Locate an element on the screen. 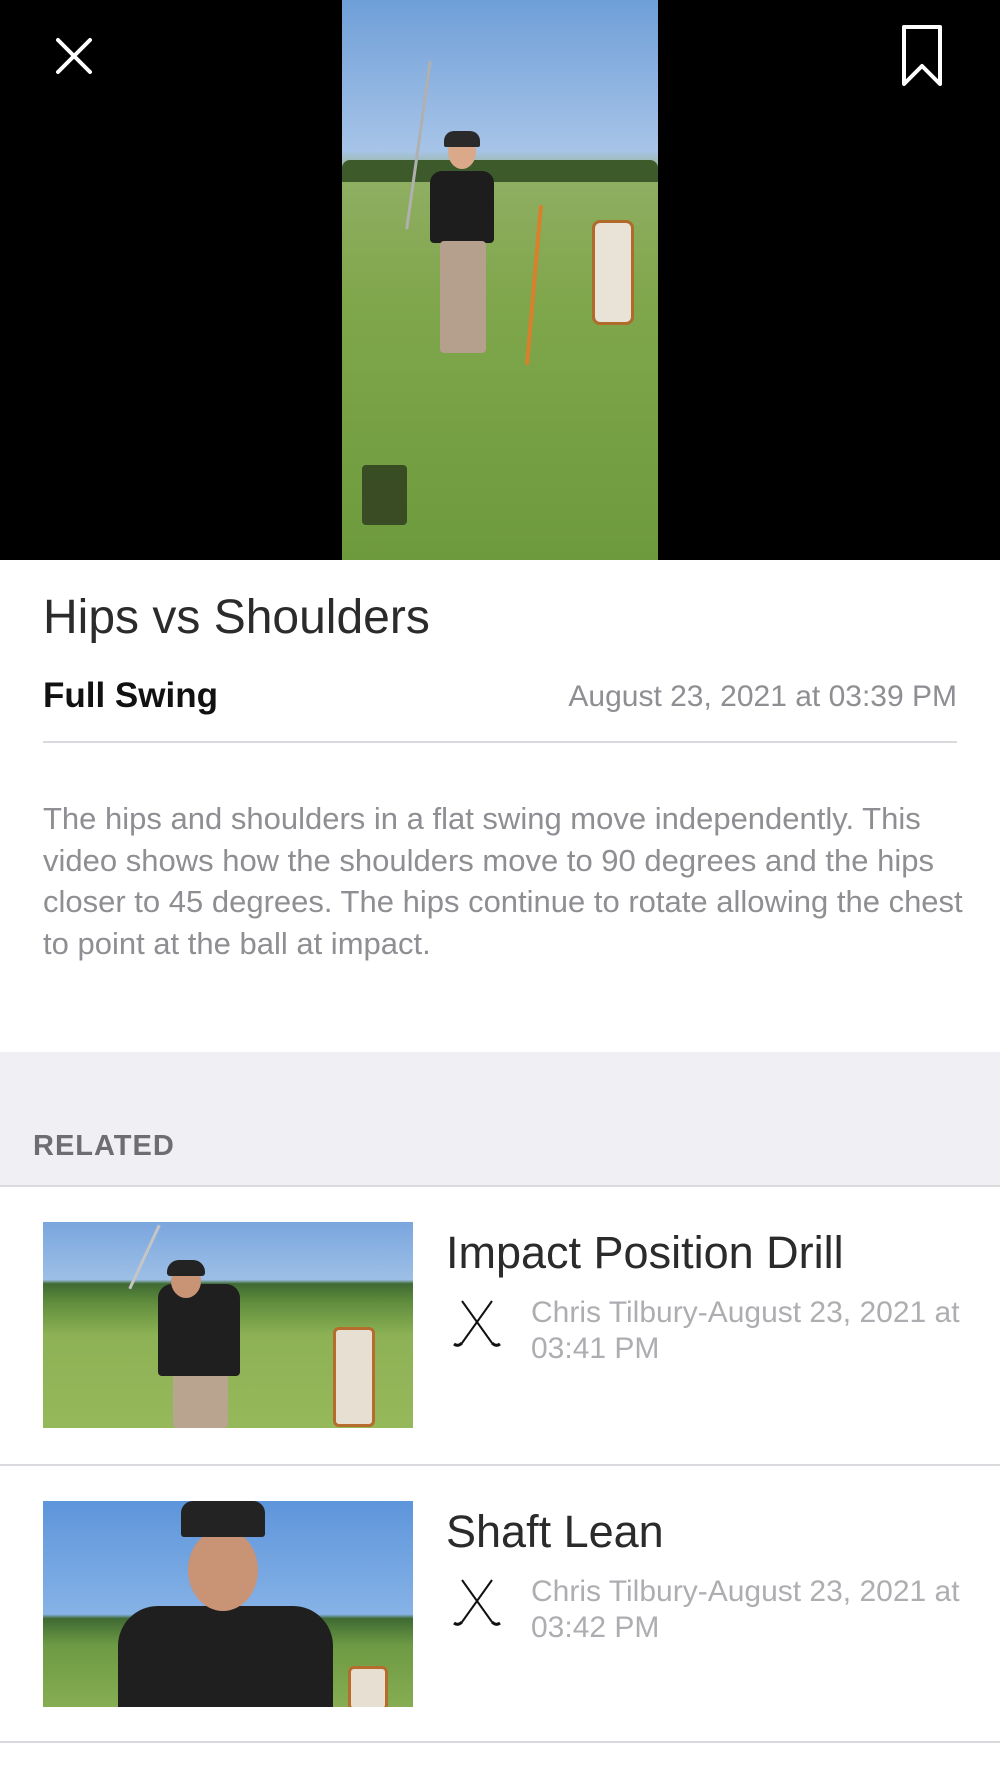  video-alignment-stick is located at coordinates (534, 285).